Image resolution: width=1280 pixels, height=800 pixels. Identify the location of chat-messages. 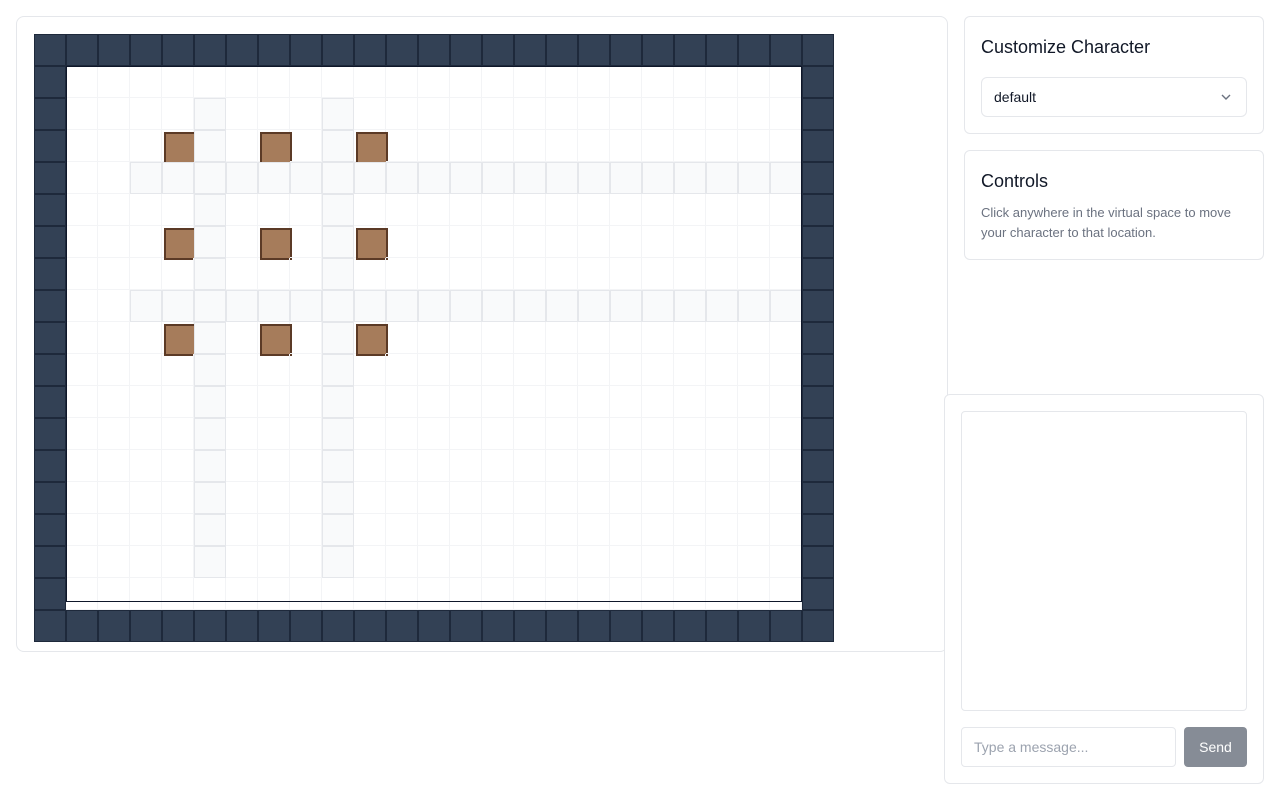
(1104, 561).